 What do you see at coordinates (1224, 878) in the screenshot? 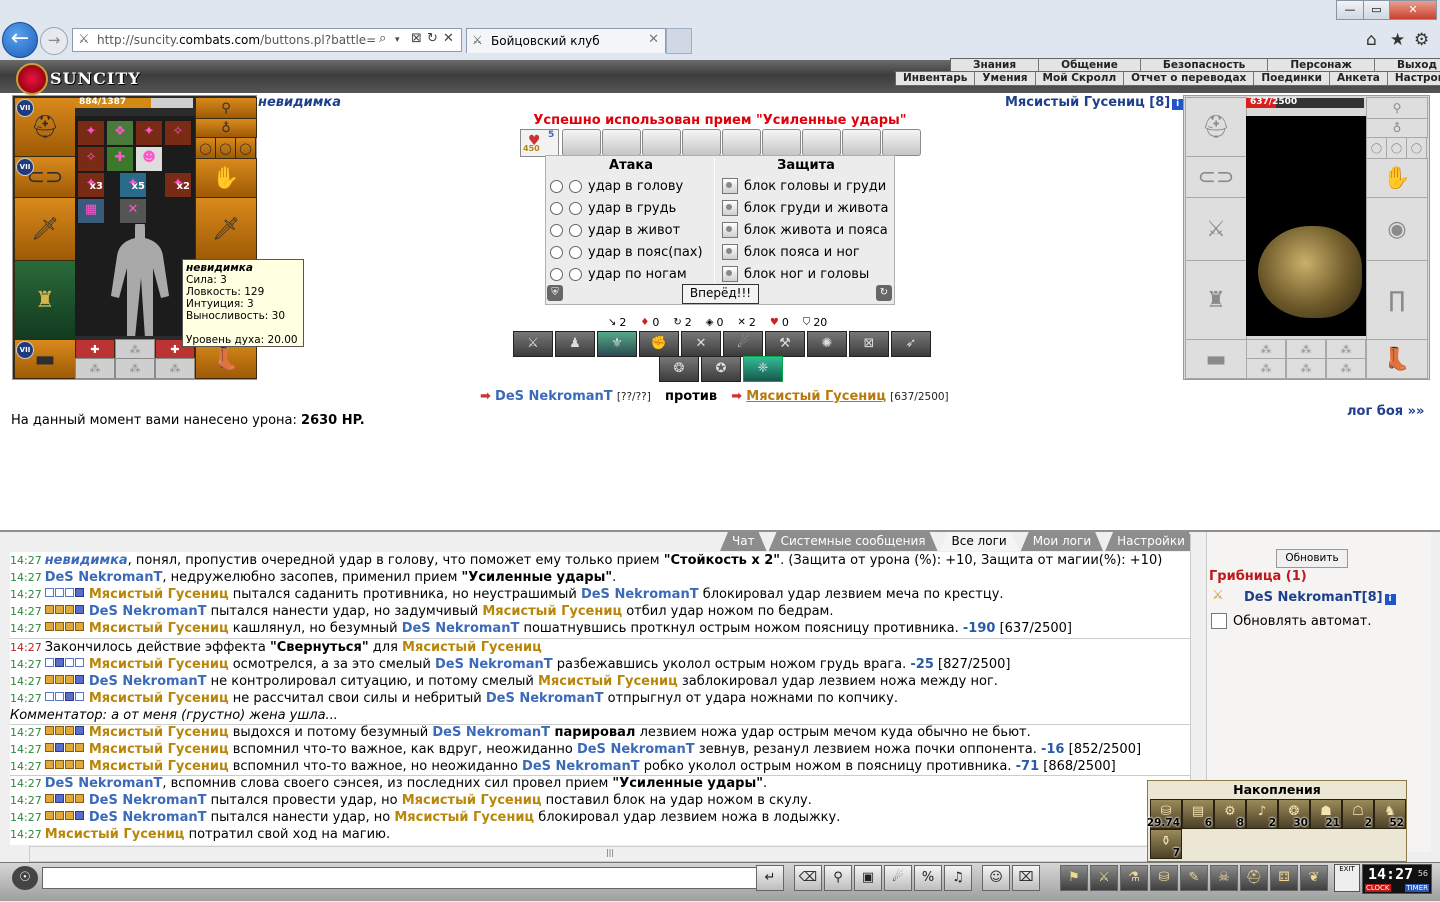
I see `quick-item-button: ☠` at bounding box center [1224, 878].